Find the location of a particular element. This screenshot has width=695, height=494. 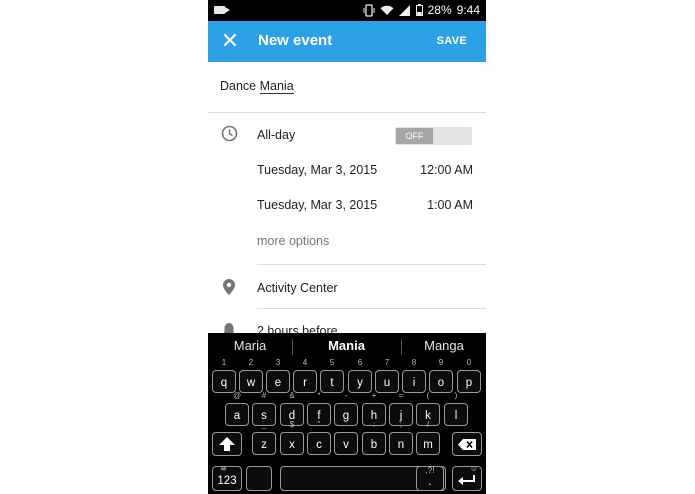

key-hint: 8 is located at coordinates (414, 362).